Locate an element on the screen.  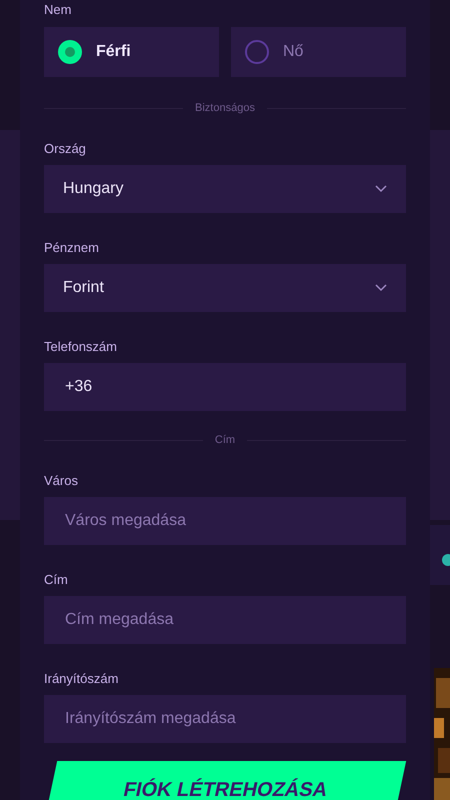
divider-label: Biztonságos is located at coordinates (225, 108).